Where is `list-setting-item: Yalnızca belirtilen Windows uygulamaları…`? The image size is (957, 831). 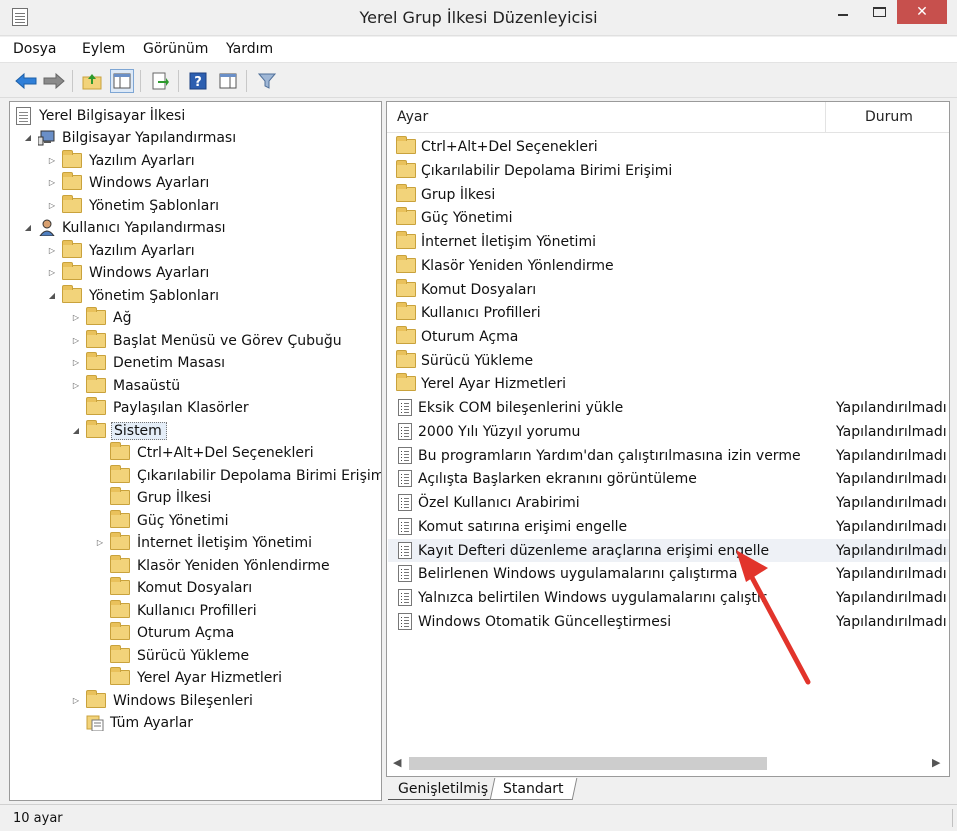 list-setting-item: Yalnızca belirtilen Windows uygulamaları… is located at coordinates (668, 597).